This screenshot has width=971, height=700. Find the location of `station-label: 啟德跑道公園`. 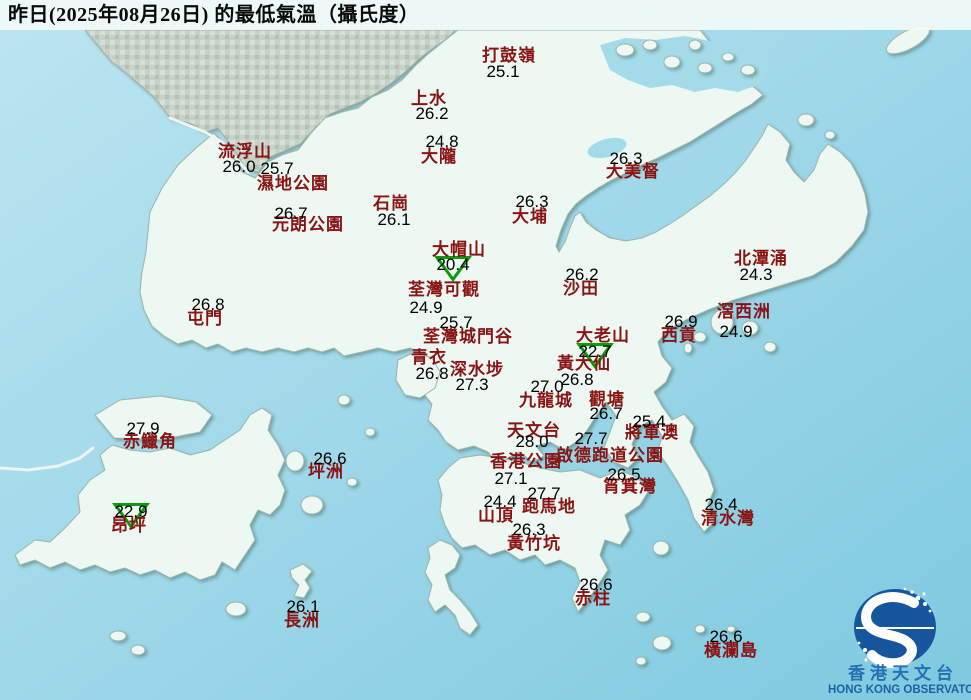

station-label: 啟德跑道公園 is located at coordinates (610, 455).